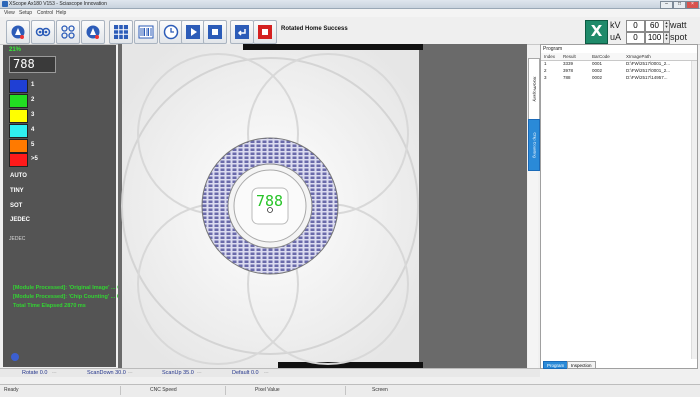 This screenshot has height=397, width=700. What do you see at coordinates (49, 306) in the screenshot?
I see `log-line-3: Total Time Elapsed 2870 ms` at bounding box center [49, 306].